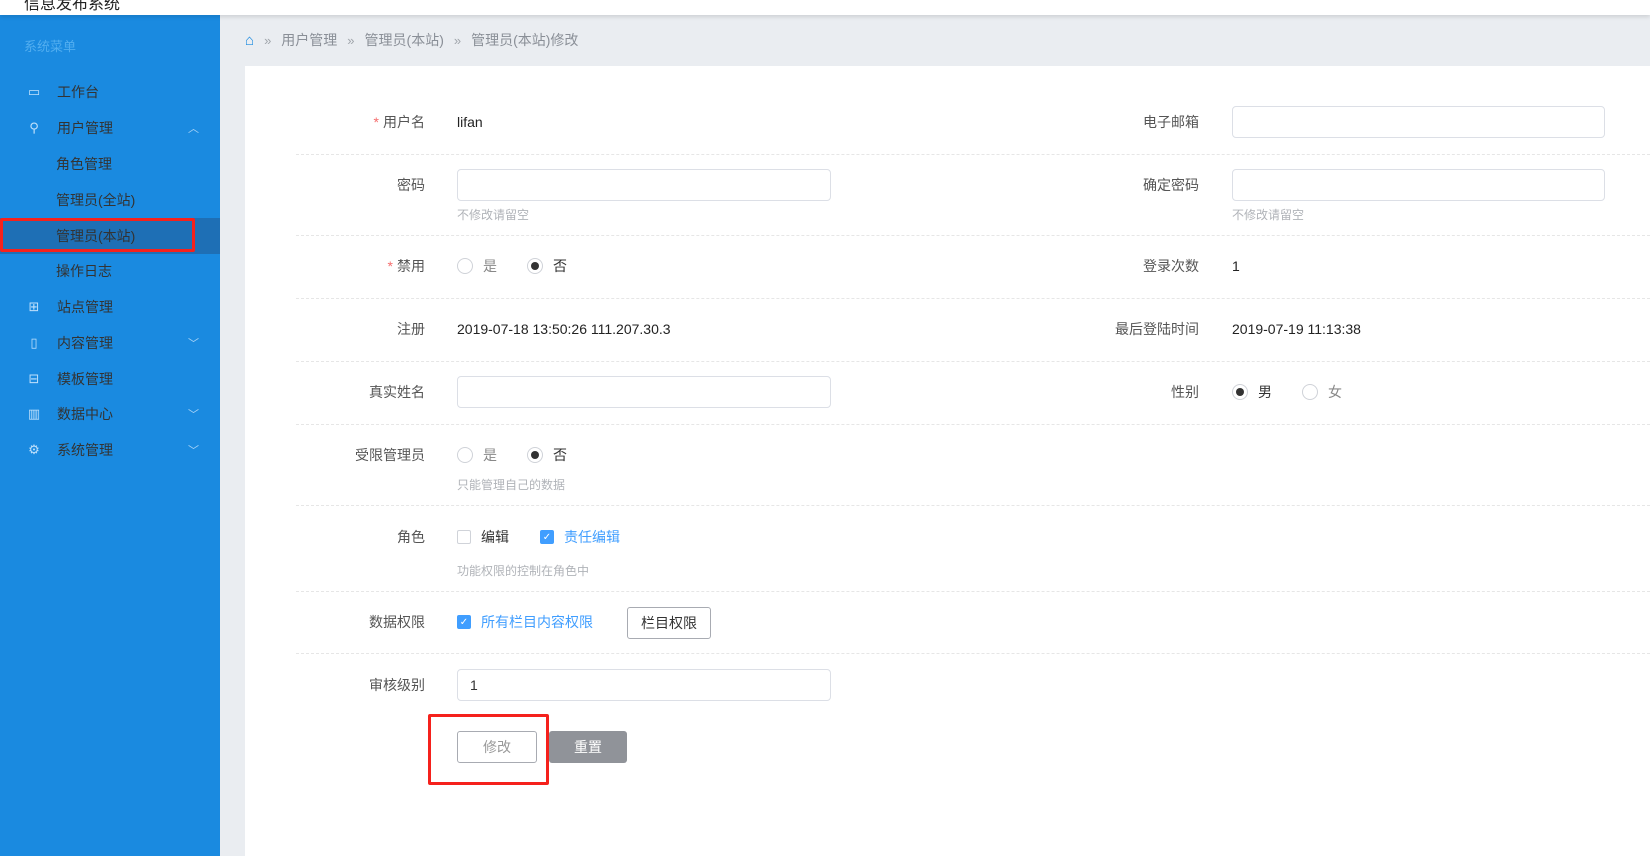 This screenshot has height=856, width=1650. Describe the element at coordinates (390, 455) in the screenshot. I see `limited-admin-label: 受限管理员` at that location.